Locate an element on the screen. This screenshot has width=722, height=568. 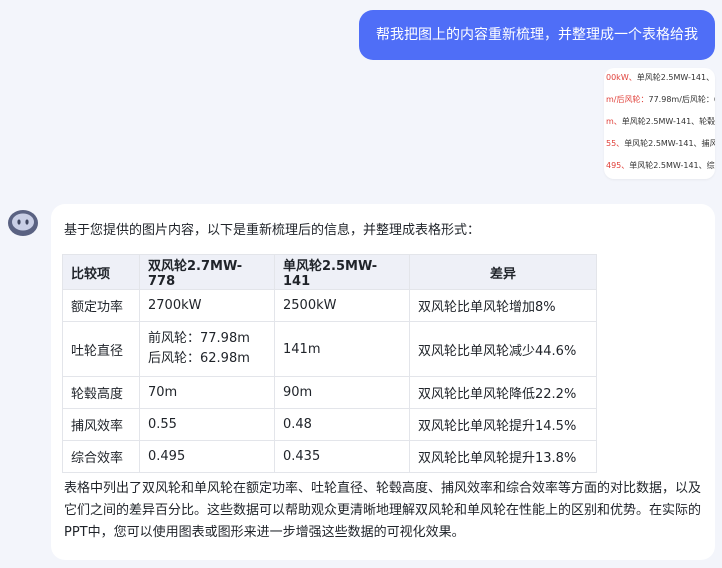
thumbnail-text-line: 495、单风轮2.5MW-141、综 is located at coordinates (660, 165).